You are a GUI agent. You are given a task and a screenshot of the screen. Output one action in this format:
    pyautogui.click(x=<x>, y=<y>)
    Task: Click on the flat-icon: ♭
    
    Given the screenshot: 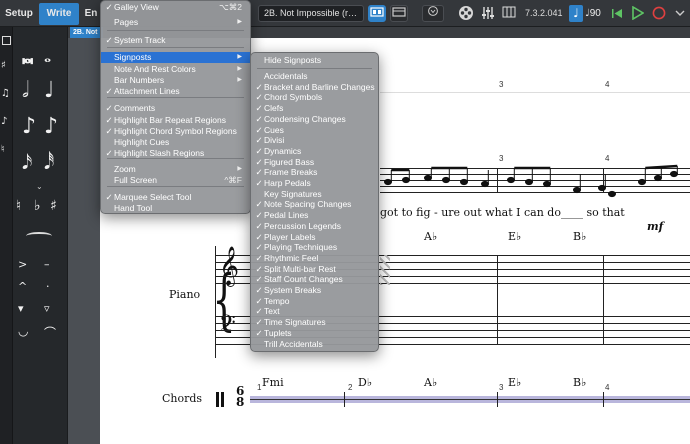 What is the action you would take?
    pyautogui.click(x=37, y=206)
    